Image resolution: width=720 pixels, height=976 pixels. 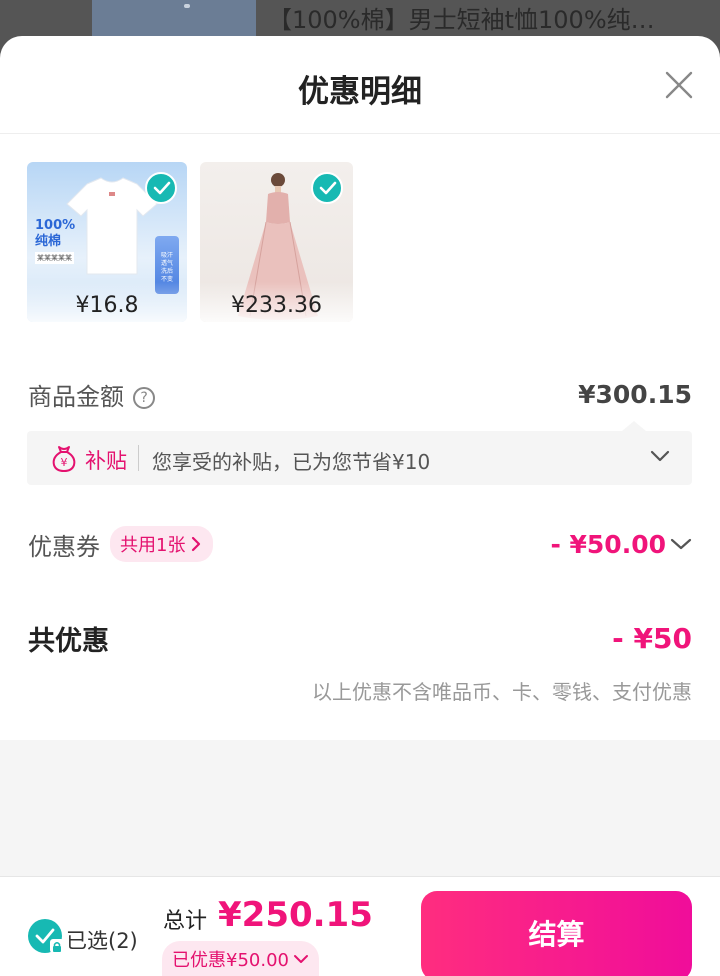 I want to click on coupon-row: 优惠券 共用1张 - ¥50.00, so click(x=360, y=544).